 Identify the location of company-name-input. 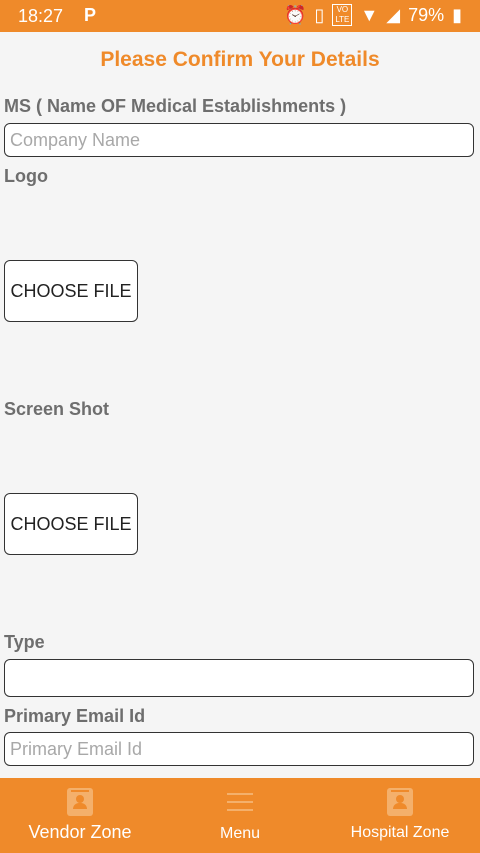
(239, 140).